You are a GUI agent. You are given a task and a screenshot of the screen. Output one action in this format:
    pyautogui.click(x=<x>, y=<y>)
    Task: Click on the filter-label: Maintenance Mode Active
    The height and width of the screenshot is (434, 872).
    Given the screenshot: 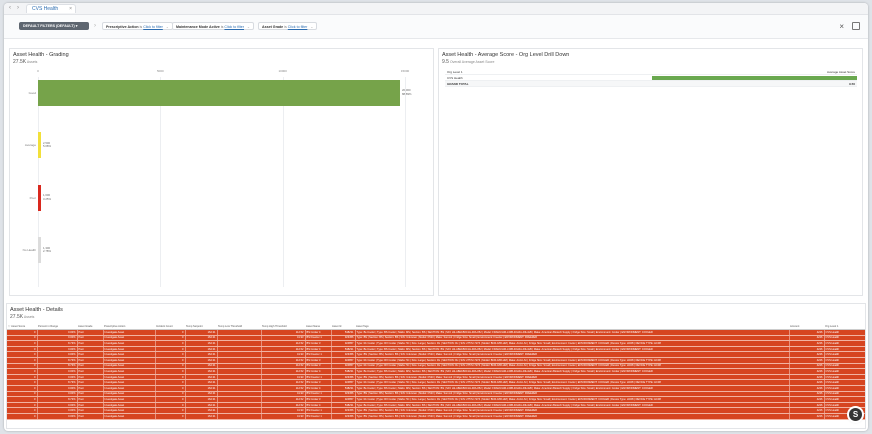 What is the action you would take?
    pyautogui.click(x=198, y=27)
    